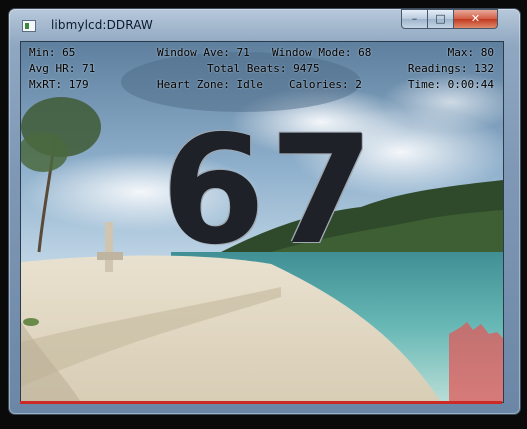 Image resolution: width=527 pixels, height=429 pixels. Describe the element at coordinates (450, 68) in the screenshot. I see `readings-stat: Readings: 132` at that location.